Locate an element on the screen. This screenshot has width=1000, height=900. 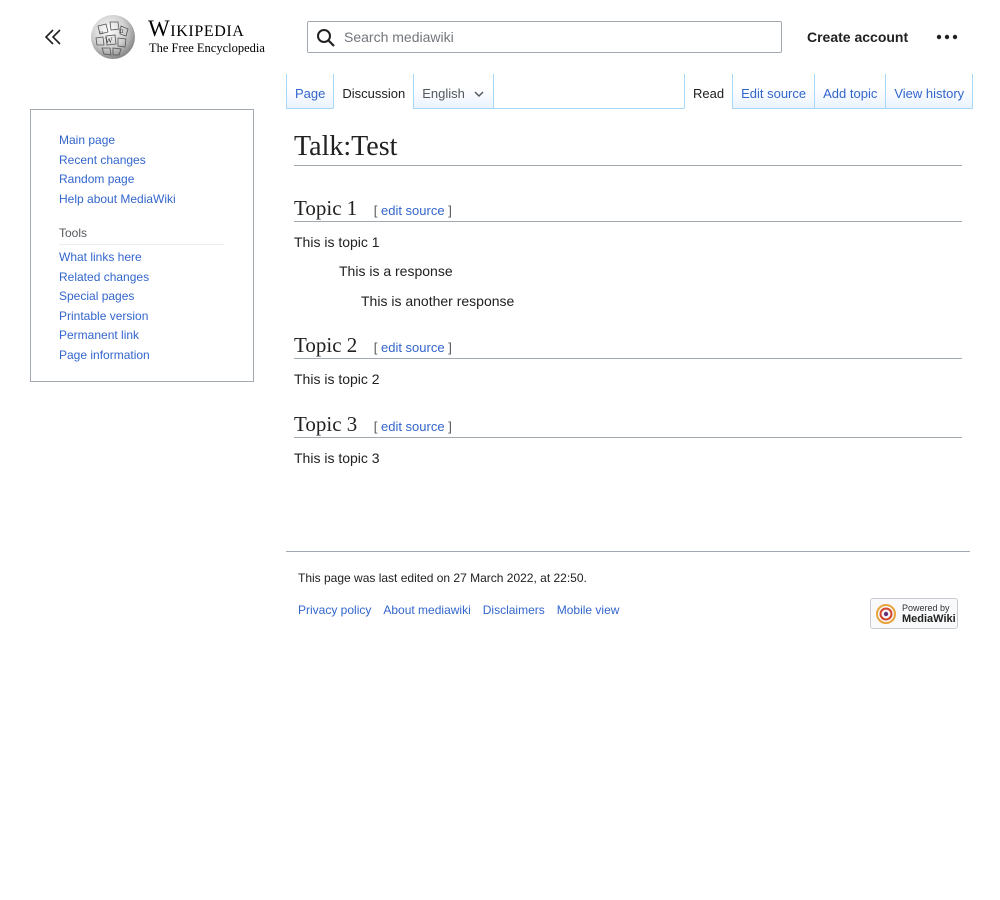
collapse-sidebar-button is located at coordinates (53, 37).